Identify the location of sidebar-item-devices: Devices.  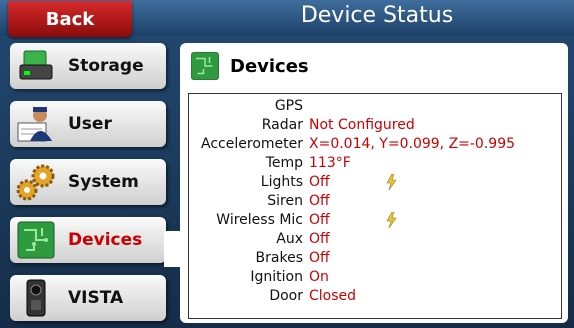
(88, 240).